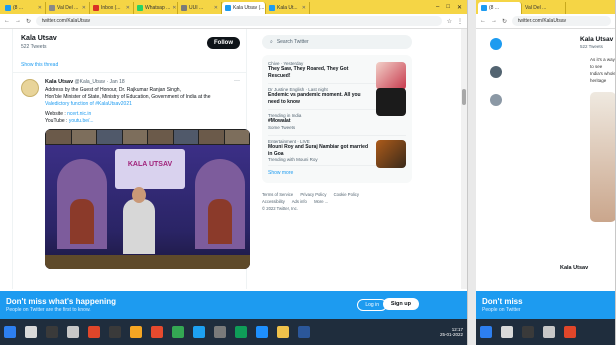 The image size is (616, 345). Describe the element at coordinates (273, 201) in the screenshot. I see `footer-link: Accessibility` at that location.